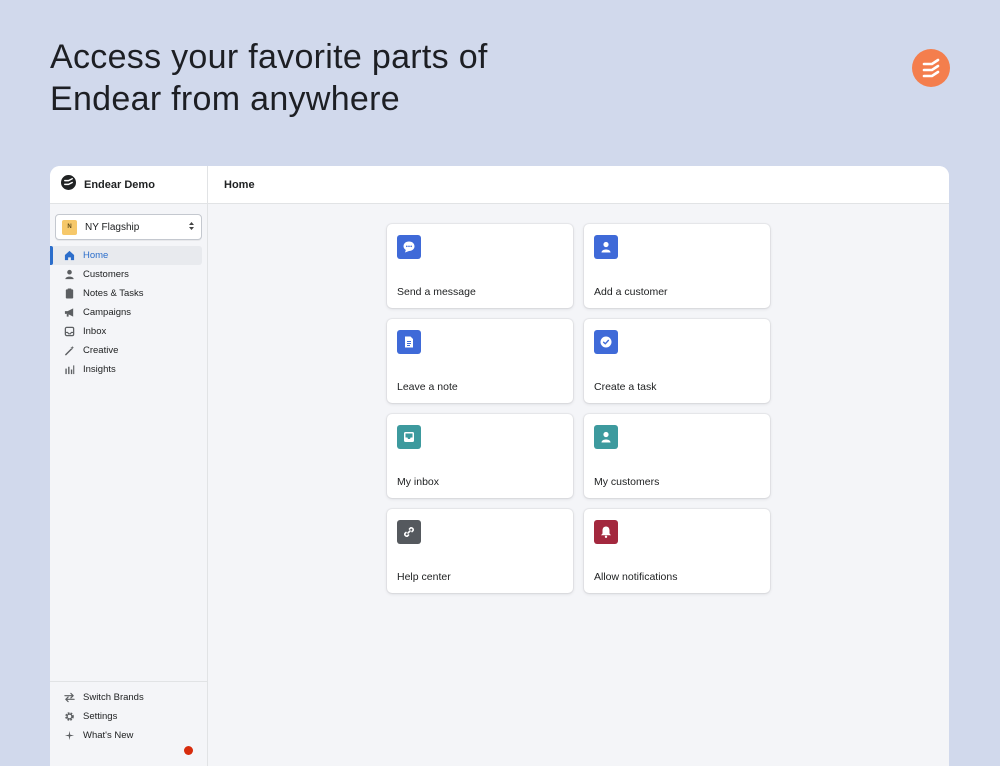 Image resolution: width=1000 pixels, height=766 pixels. Describe the element at coordinates (424, 577) in the screenshot. I see `card-label: Help center` at that location.